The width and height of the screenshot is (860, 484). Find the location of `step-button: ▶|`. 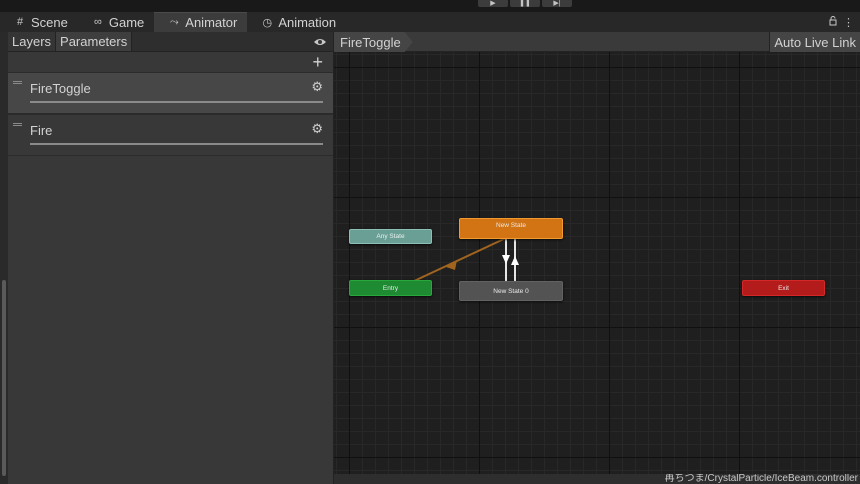

step-button: ▶| is located at coordinates (557, 3).